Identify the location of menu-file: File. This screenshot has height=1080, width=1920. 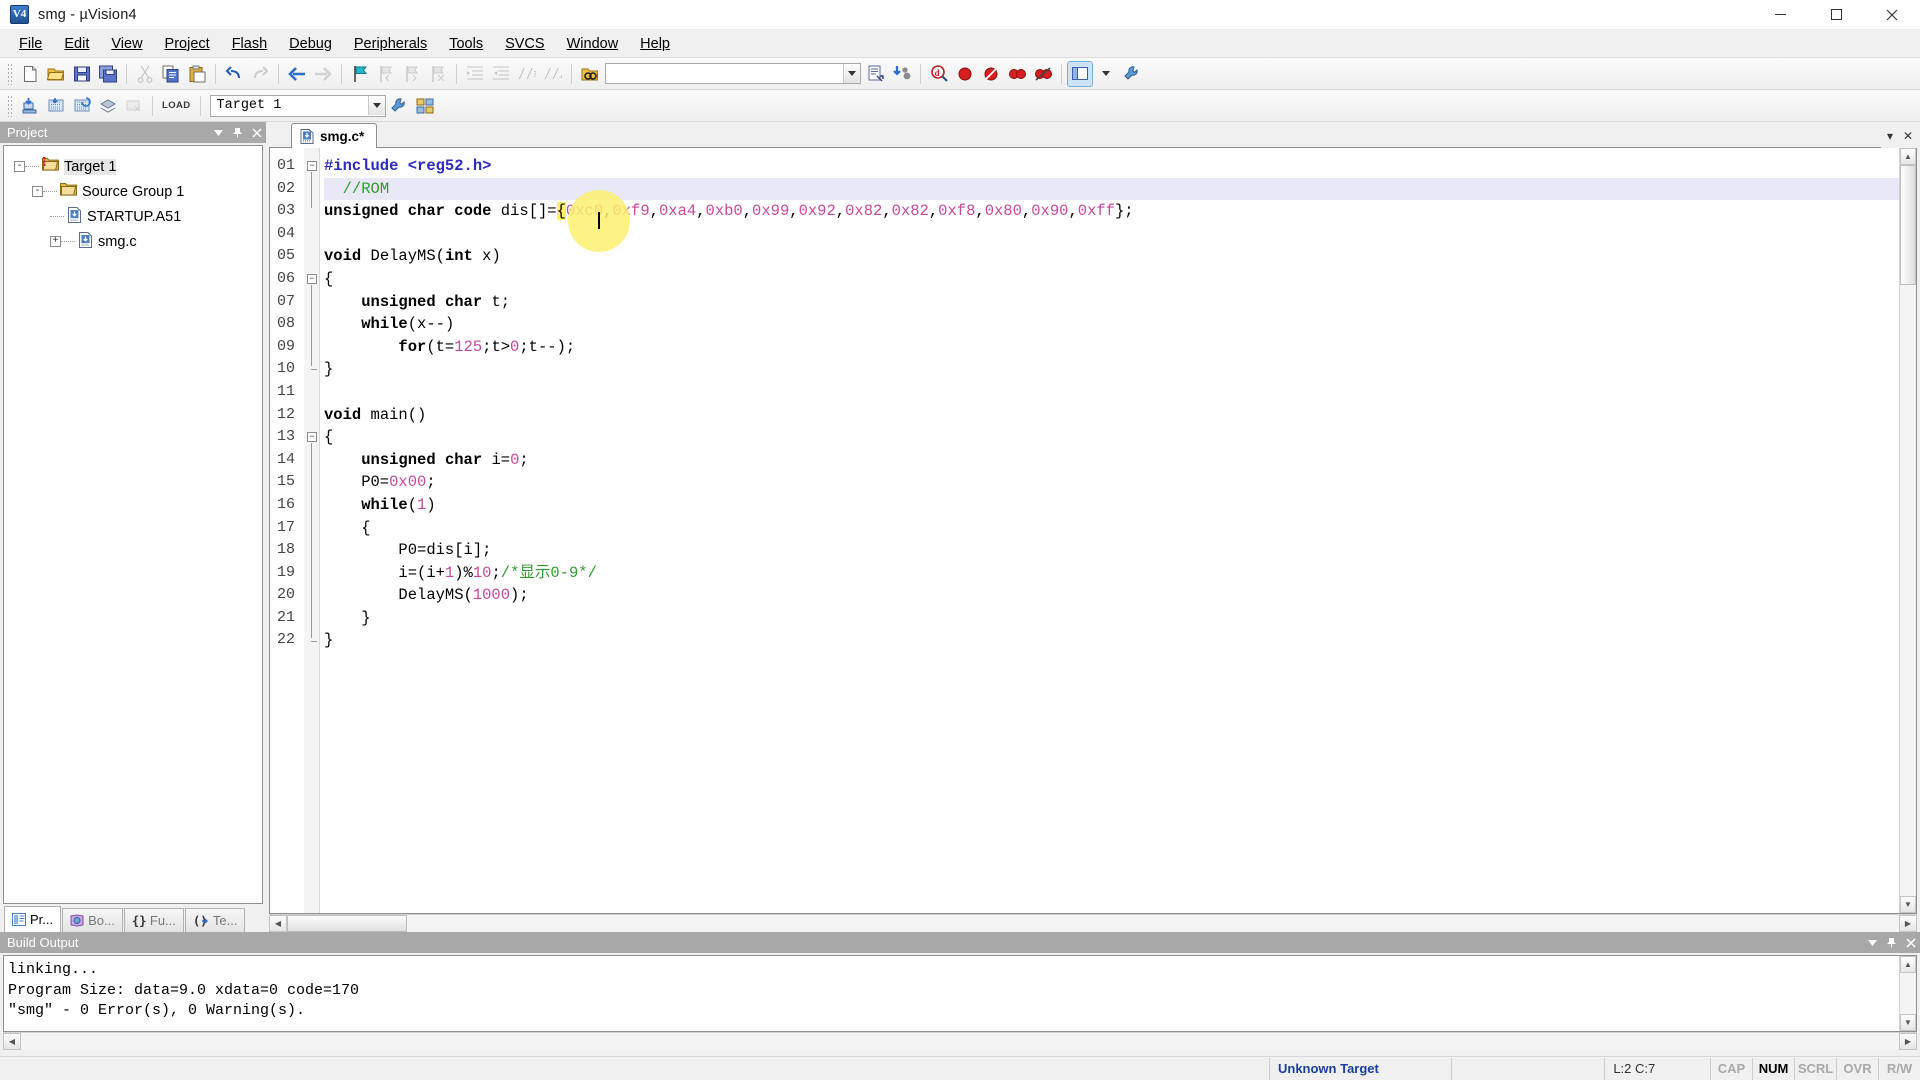
(30, 44).